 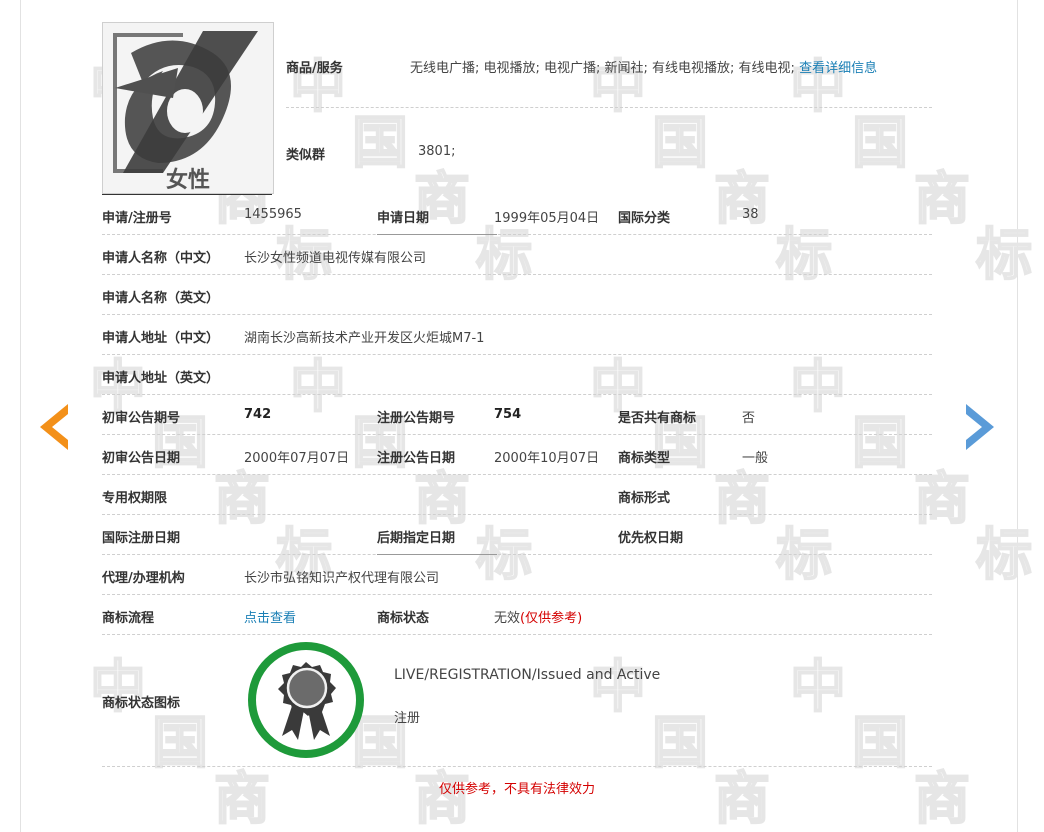 I want to click on applicant-en-label: 申请人名称（英文）, so click(x=161, y=298).